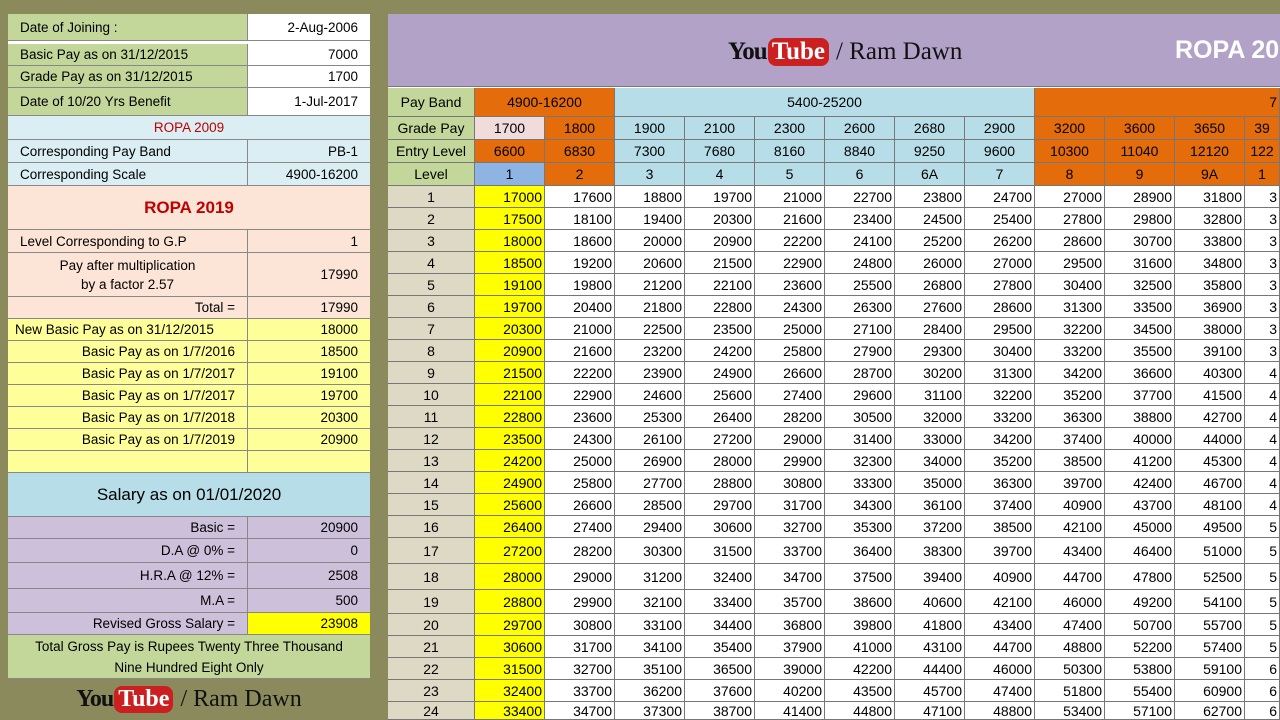 The image size is (1280, 720). I want to click on grade-pay-cell: 2900, so click(1000, 128).